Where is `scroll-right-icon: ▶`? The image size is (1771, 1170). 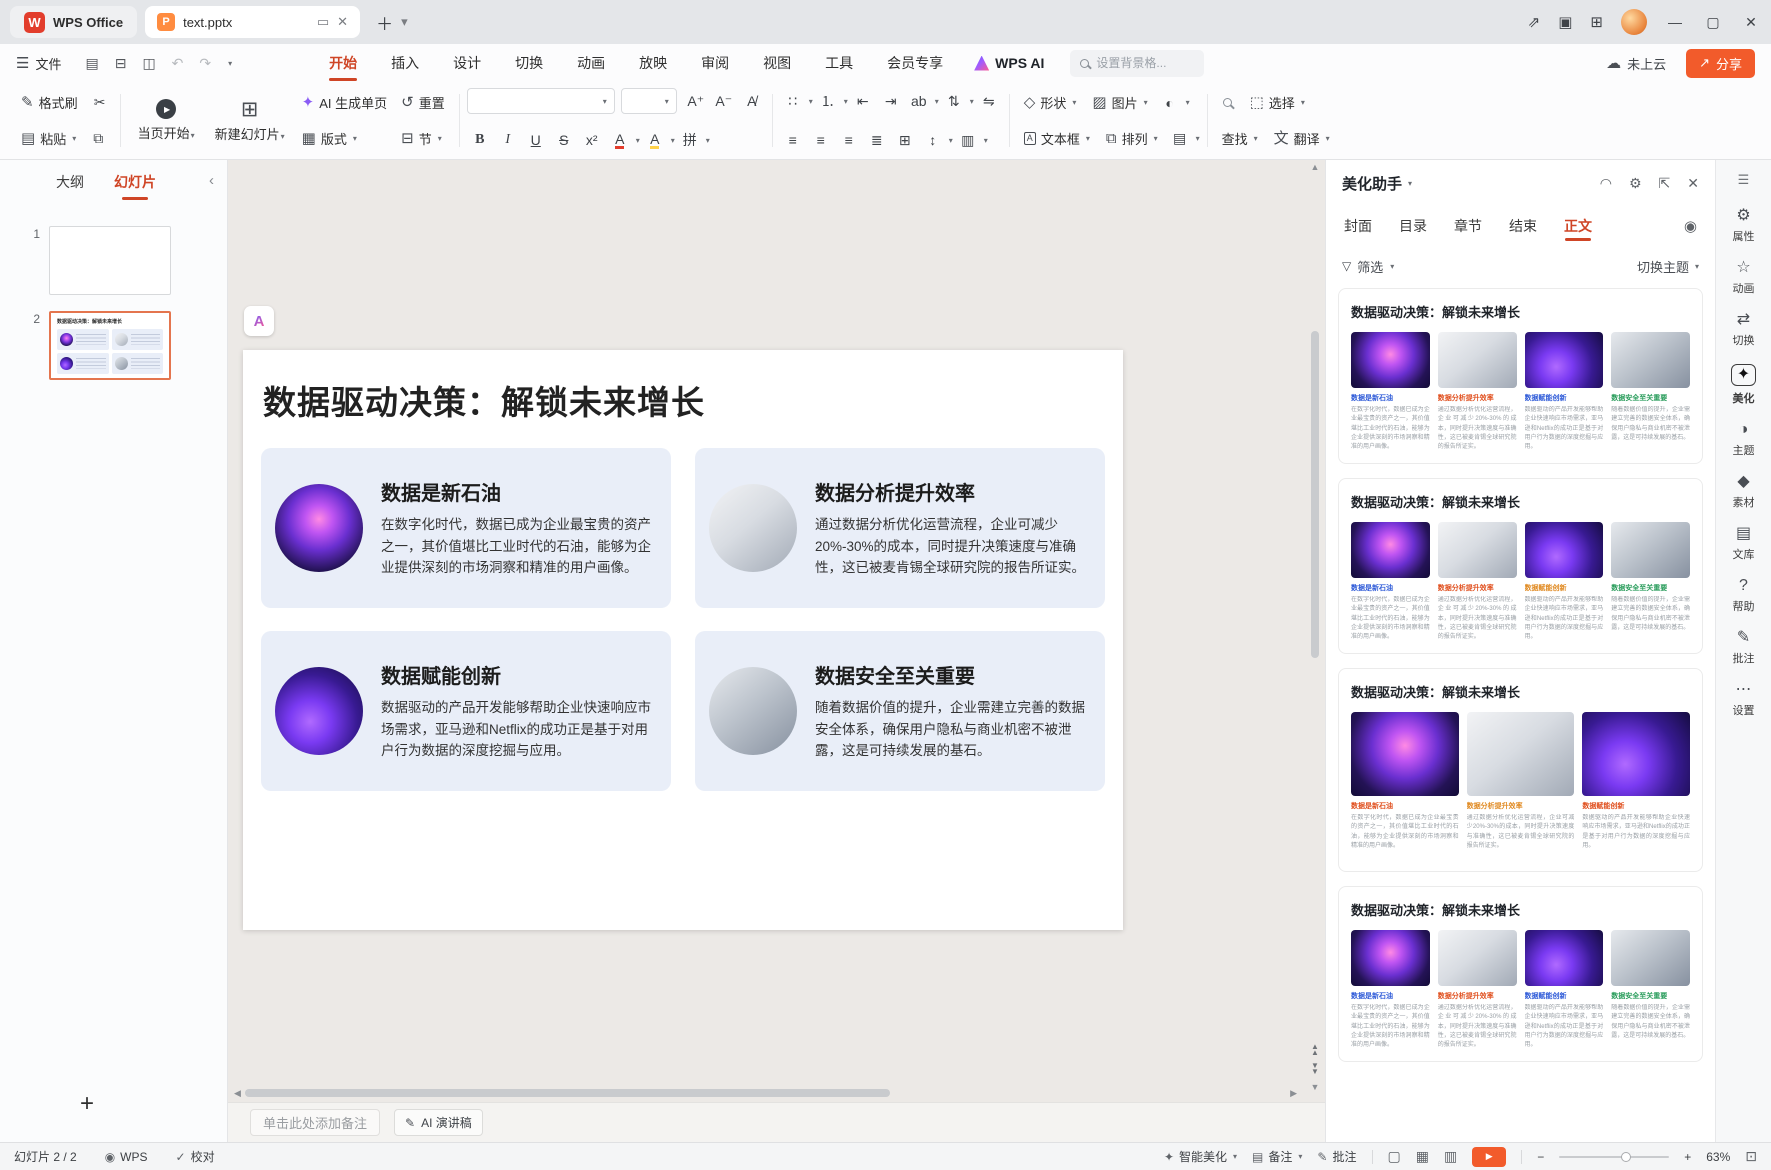
scroll-right-icon: ▶ is located at coordinates (1293, 1093).